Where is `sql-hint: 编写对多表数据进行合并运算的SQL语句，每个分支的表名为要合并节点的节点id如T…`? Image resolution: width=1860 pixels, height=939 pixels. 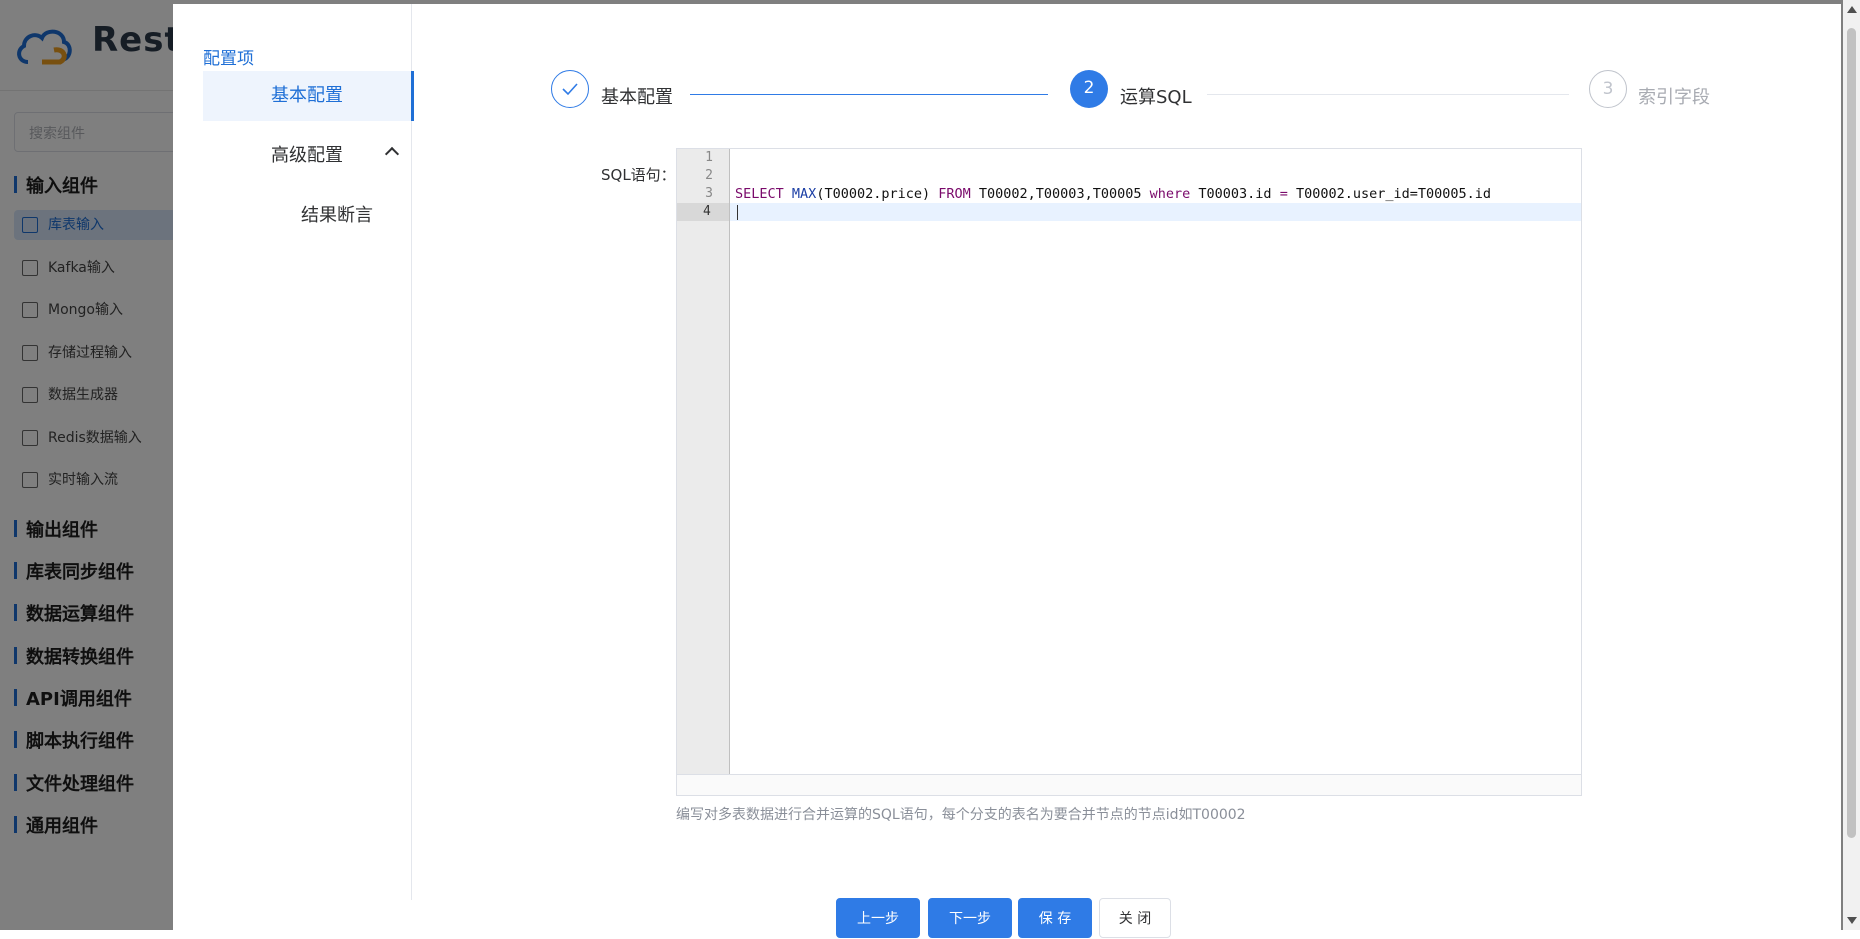
sql-hint: 编写对多表数据进行合并运算的SQL语句，每个分支的表名为要合并节点的节点id如T… is located at coordinates (961, 815).